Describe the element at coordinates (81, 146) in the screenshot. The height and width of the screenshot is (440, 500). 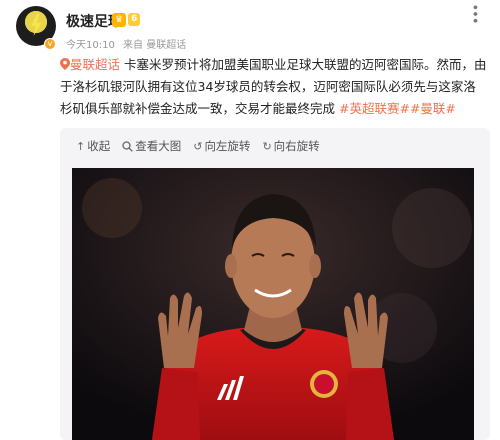
I see `collapse-icon: ↑` at that location.